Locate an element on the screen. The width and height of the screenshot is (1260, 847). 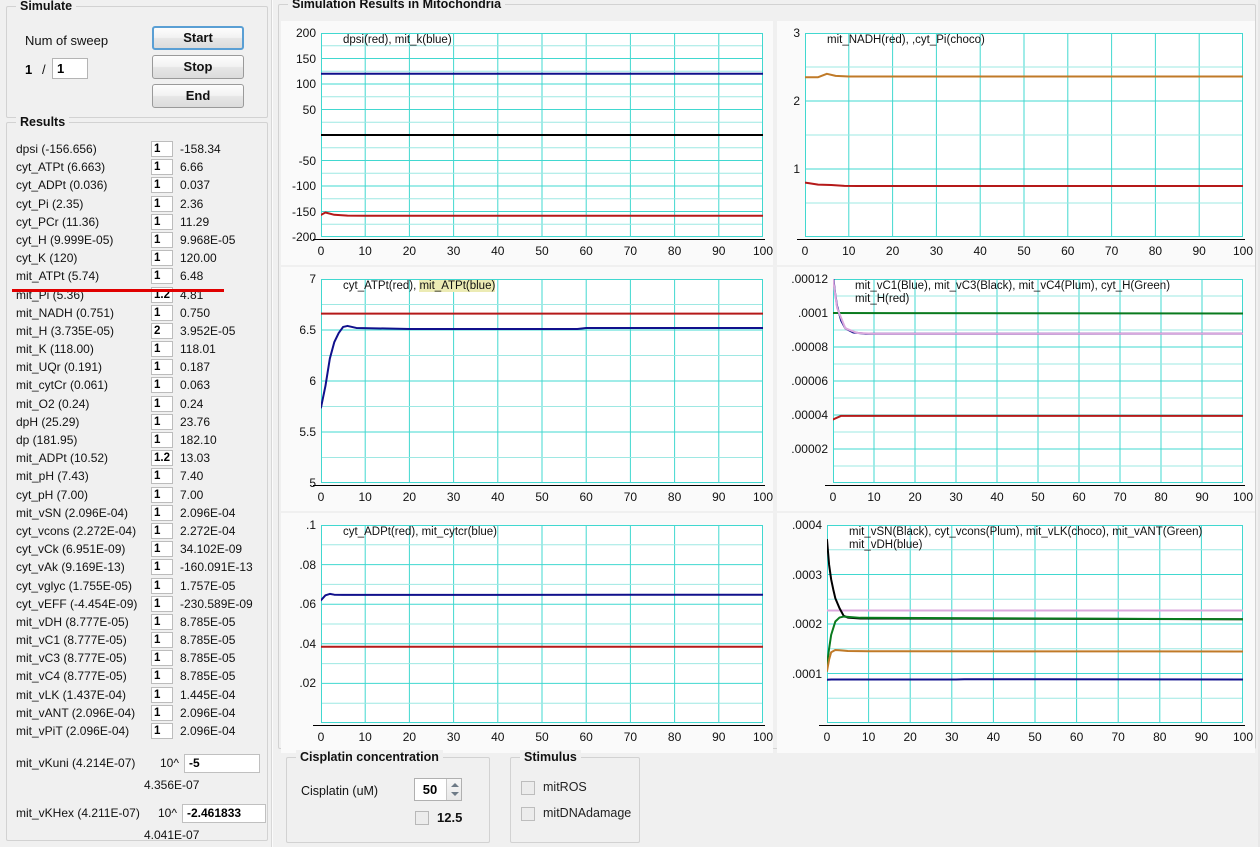
result-value: 118.01 is located at coordinates (198, 349).